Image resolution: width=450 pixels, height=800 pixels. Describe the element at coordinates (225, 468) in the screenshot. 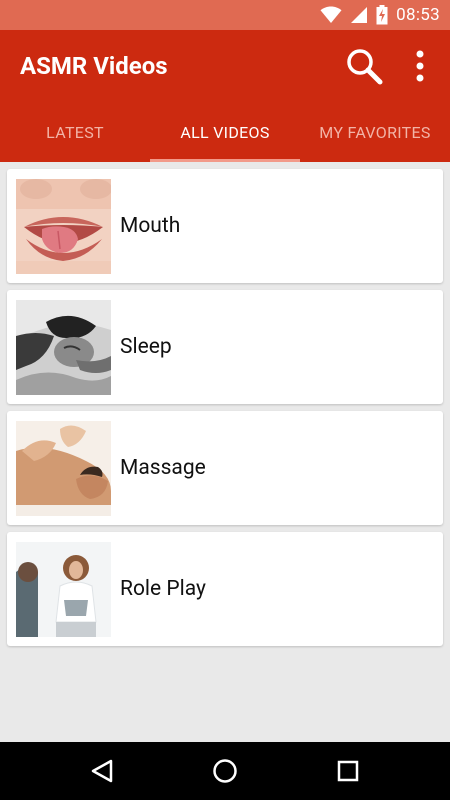

I see `category-item-massage: Massage` at that location.